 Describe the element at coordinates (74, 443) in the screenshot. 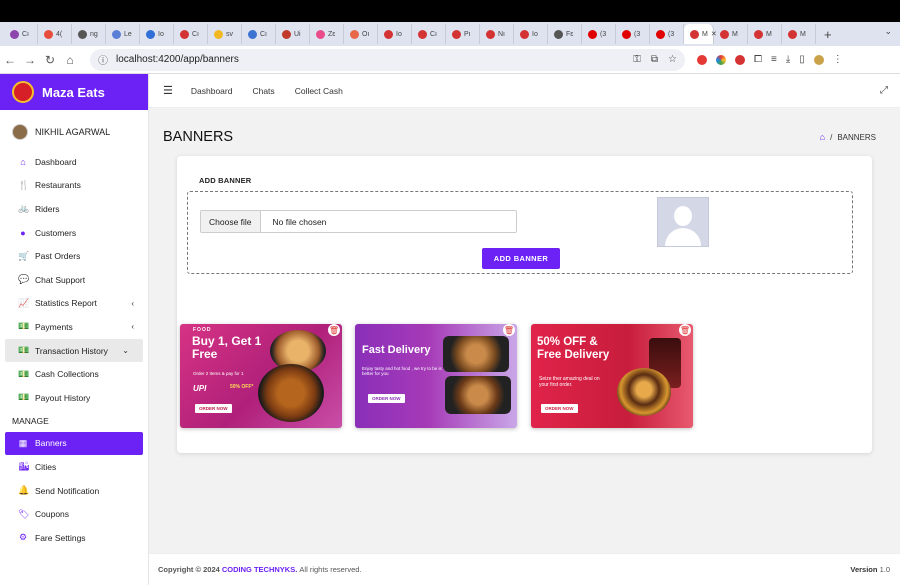

I see `sidebar-item-banners: ▦ Banners` at that location.